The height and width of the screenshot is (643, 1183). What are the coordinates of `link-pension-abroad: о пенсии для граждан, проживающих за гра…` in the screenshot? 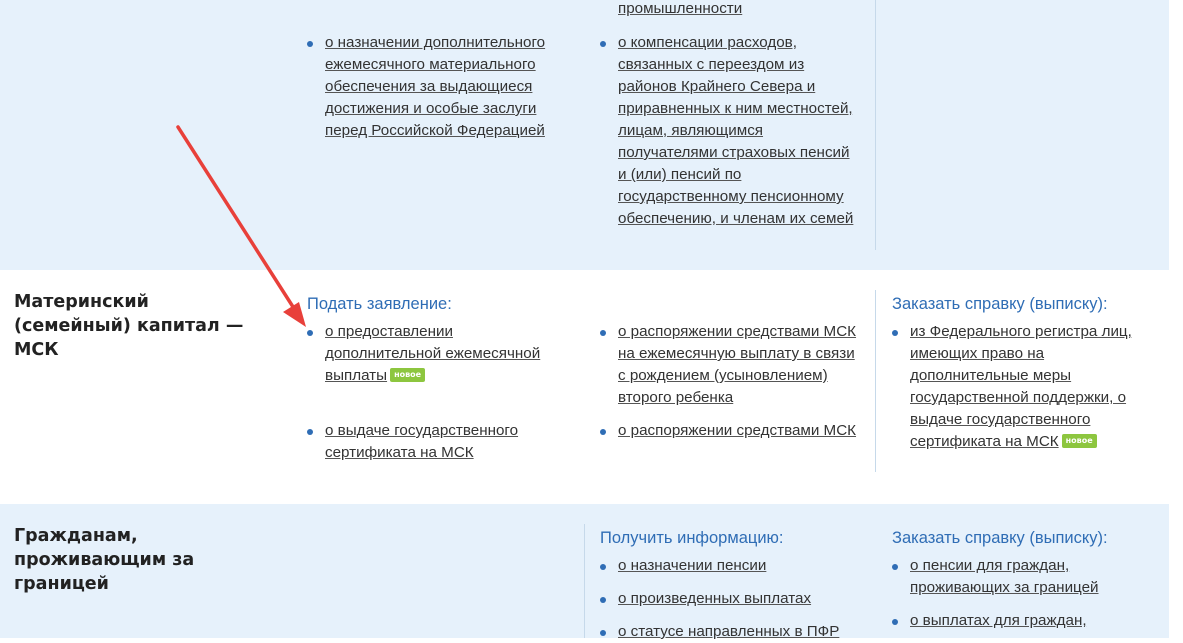 It's located at (1004, 576).